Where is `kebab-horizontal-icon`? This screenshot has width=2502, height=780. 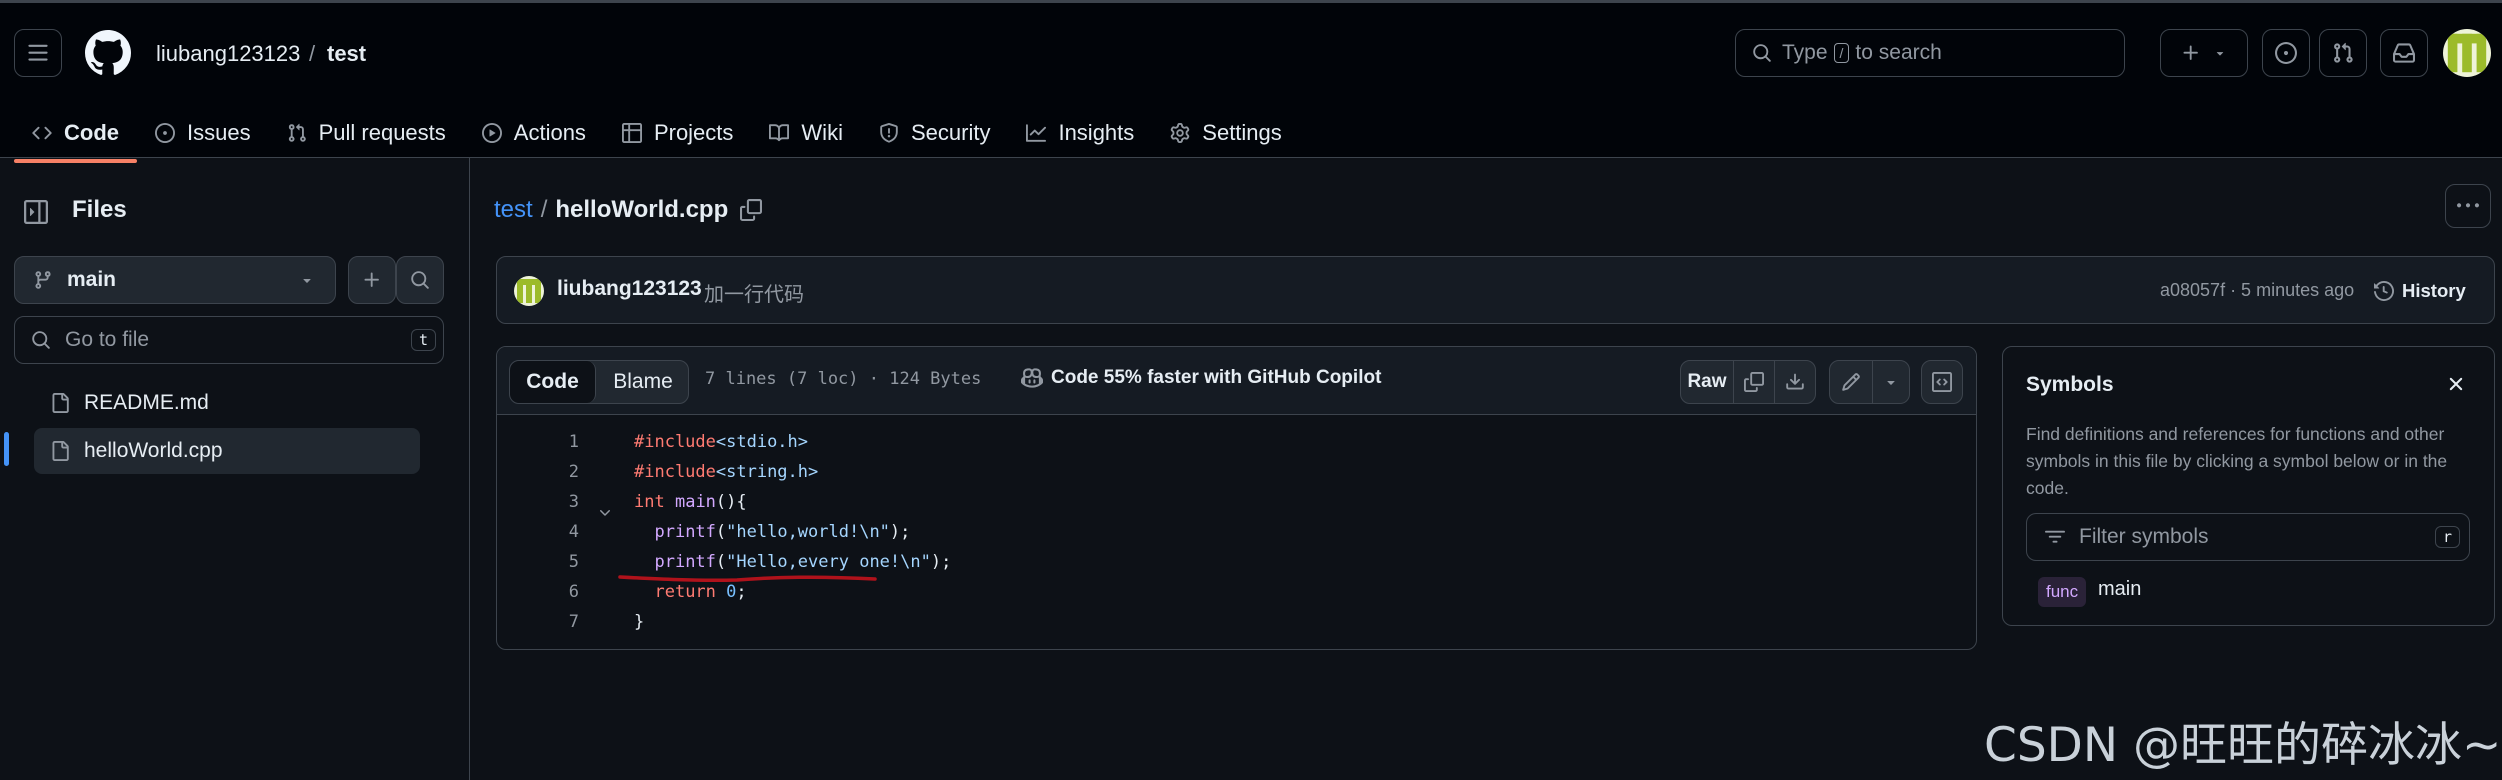 kebab-horizontal-icon is located at coordinates (2468, 205).